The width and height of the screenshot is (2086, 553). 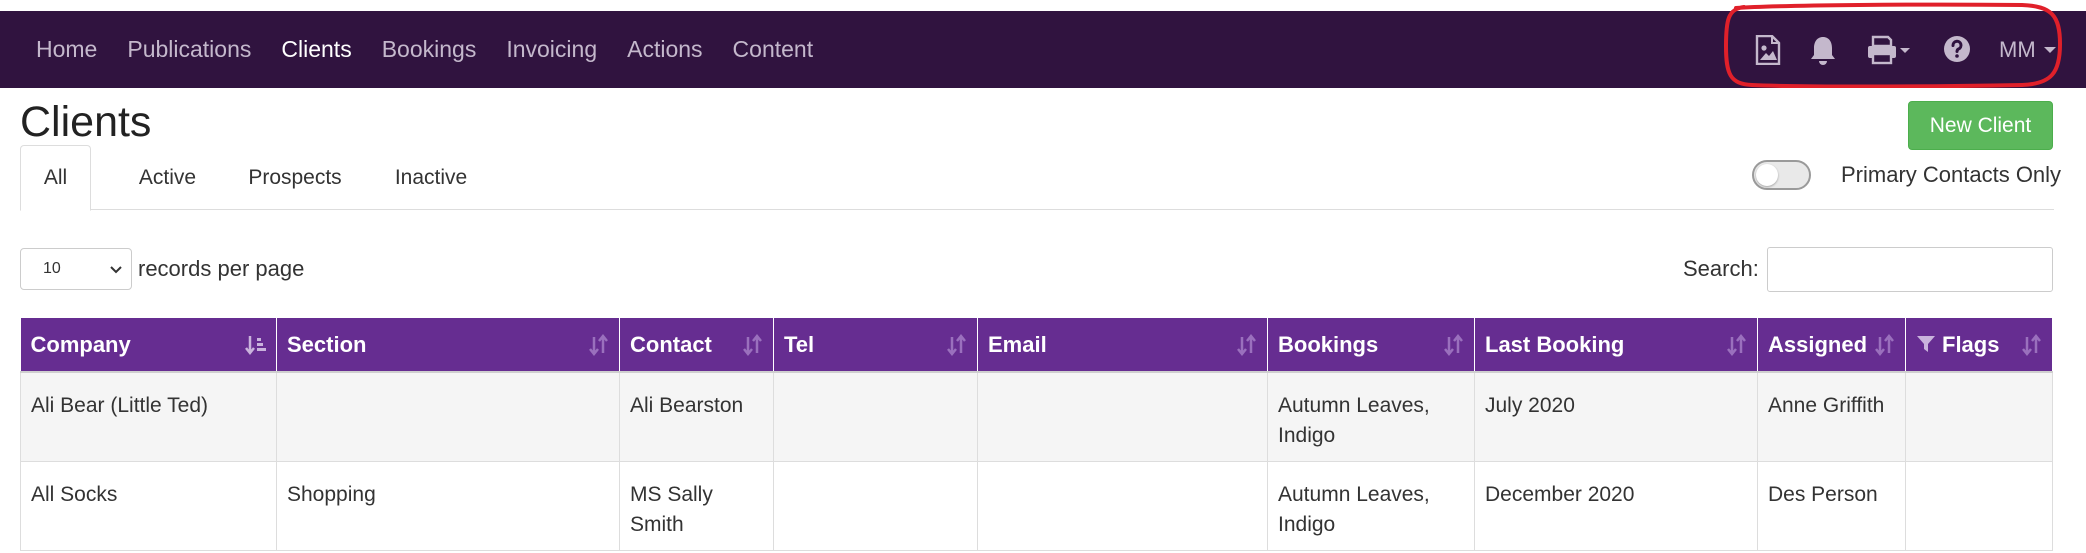 I want to click on image-file-icon, so click(x=1768, y=50).